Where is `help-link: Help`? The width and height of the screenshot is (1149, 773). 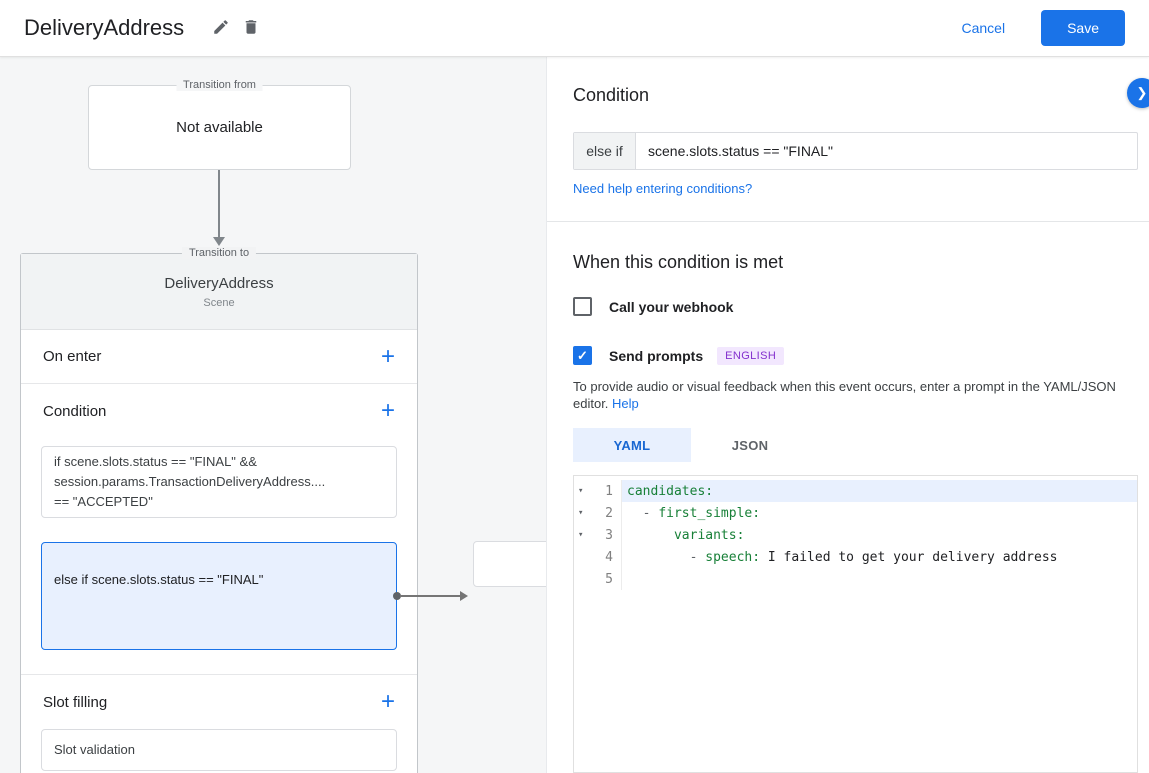 help-link: Help is located at coordinates (625, 403).